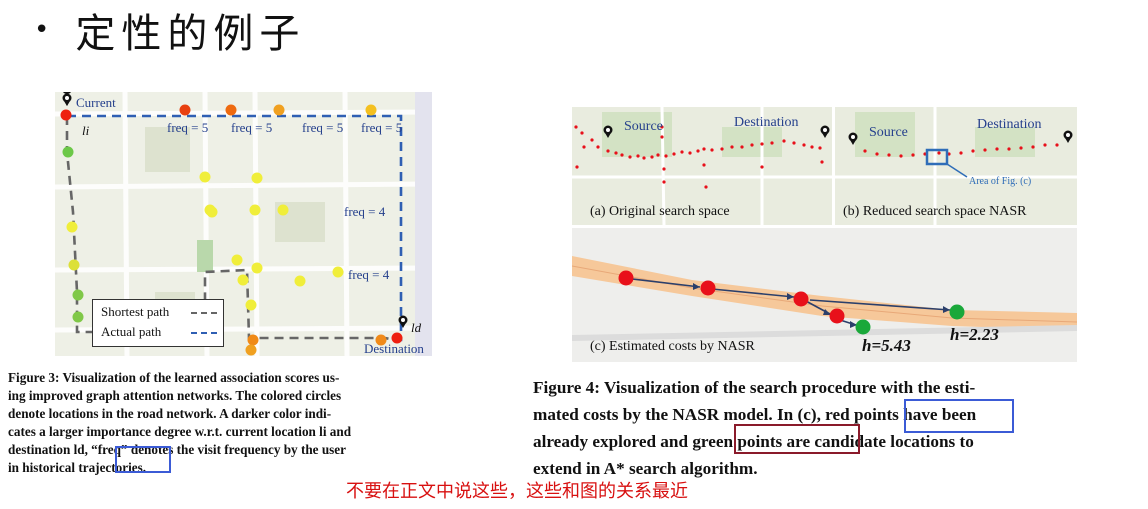 This screenshot has width=1148, height=509. Describe the element at coordinates (660, 211) in the screenshot. I see `panel-a-caption: (a) Original search space` at that location.